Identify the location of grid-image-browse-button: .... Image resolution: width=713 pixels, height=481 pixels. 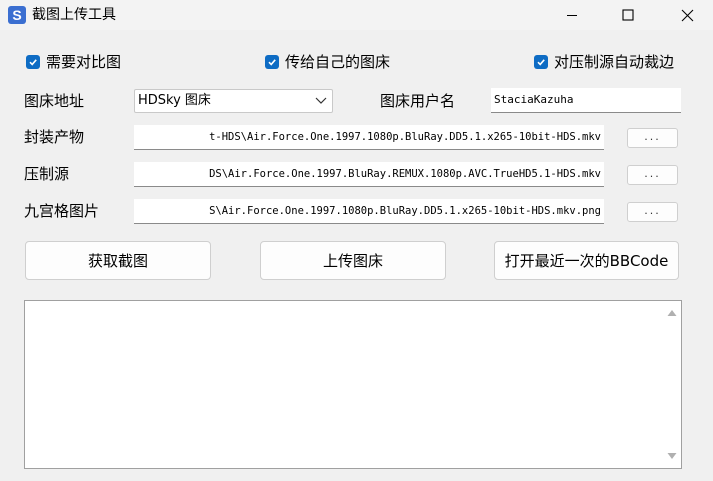
(652, 212).